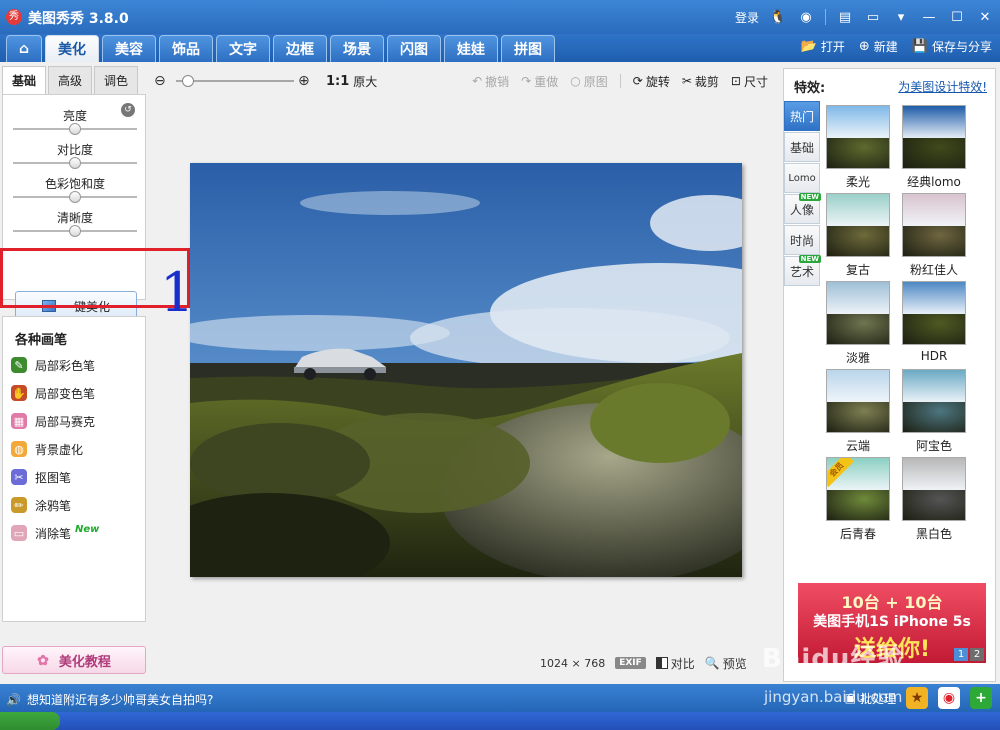 The height and width of the screenshot is (730, 1000). What do you see at coordinates (630, 663) in the screenshot?
I see `exif-button: EXIF` at bounding box center [630, 663].